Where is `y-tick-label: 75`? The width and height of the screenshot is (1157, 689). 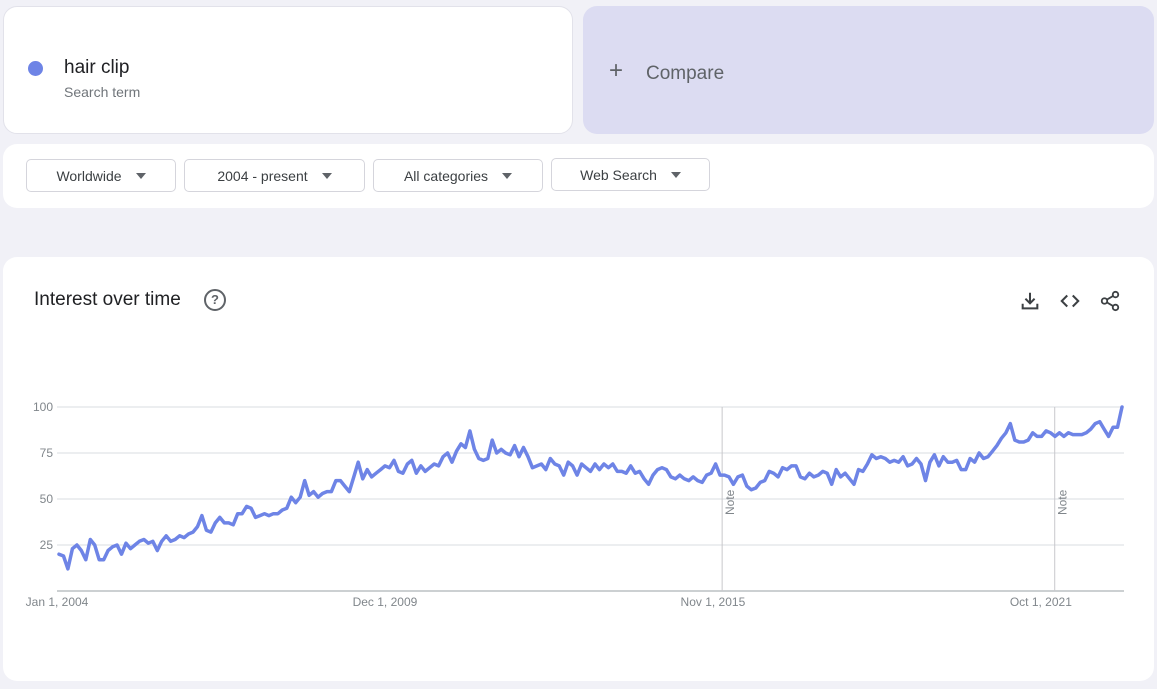
y-tick-label: 75 is located at coordinates (47, 453).